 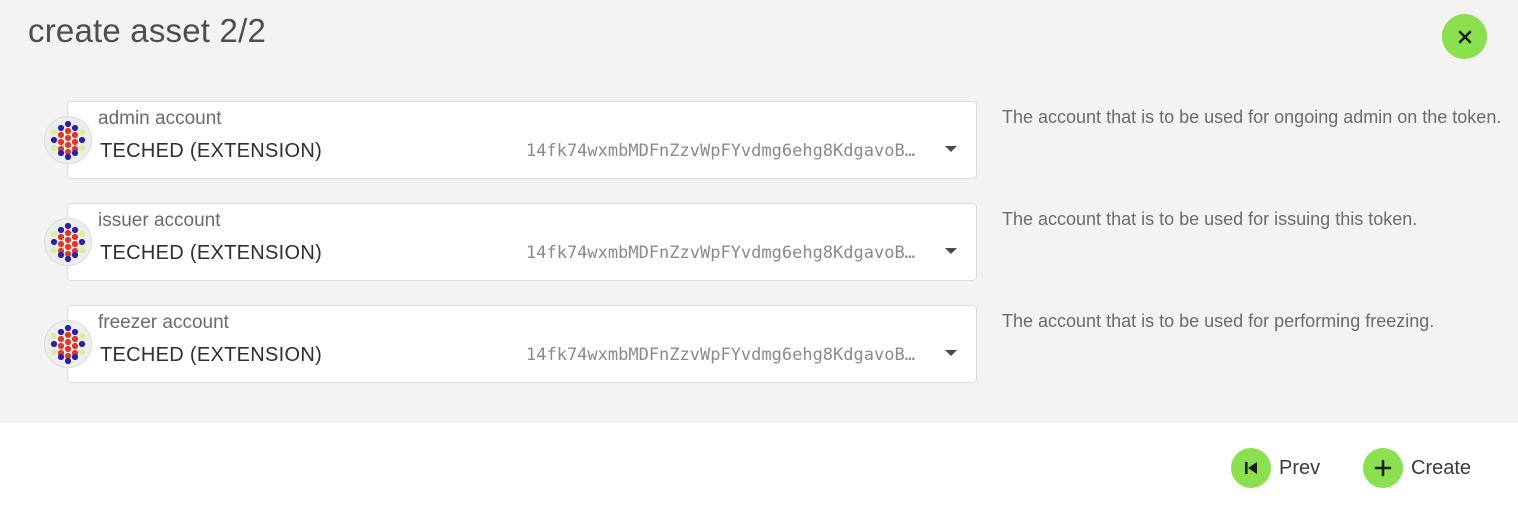 I want to click on issuer-account-label: issuer account, so click(x=159, y=220).